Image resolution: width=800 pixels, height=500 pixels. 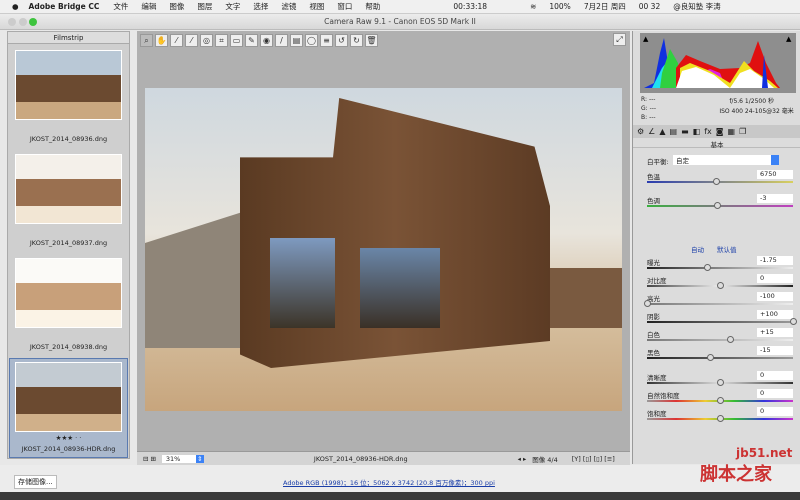 I want to click on camera-calibration-tab-icon: ◙, so click(x=720, y=131).